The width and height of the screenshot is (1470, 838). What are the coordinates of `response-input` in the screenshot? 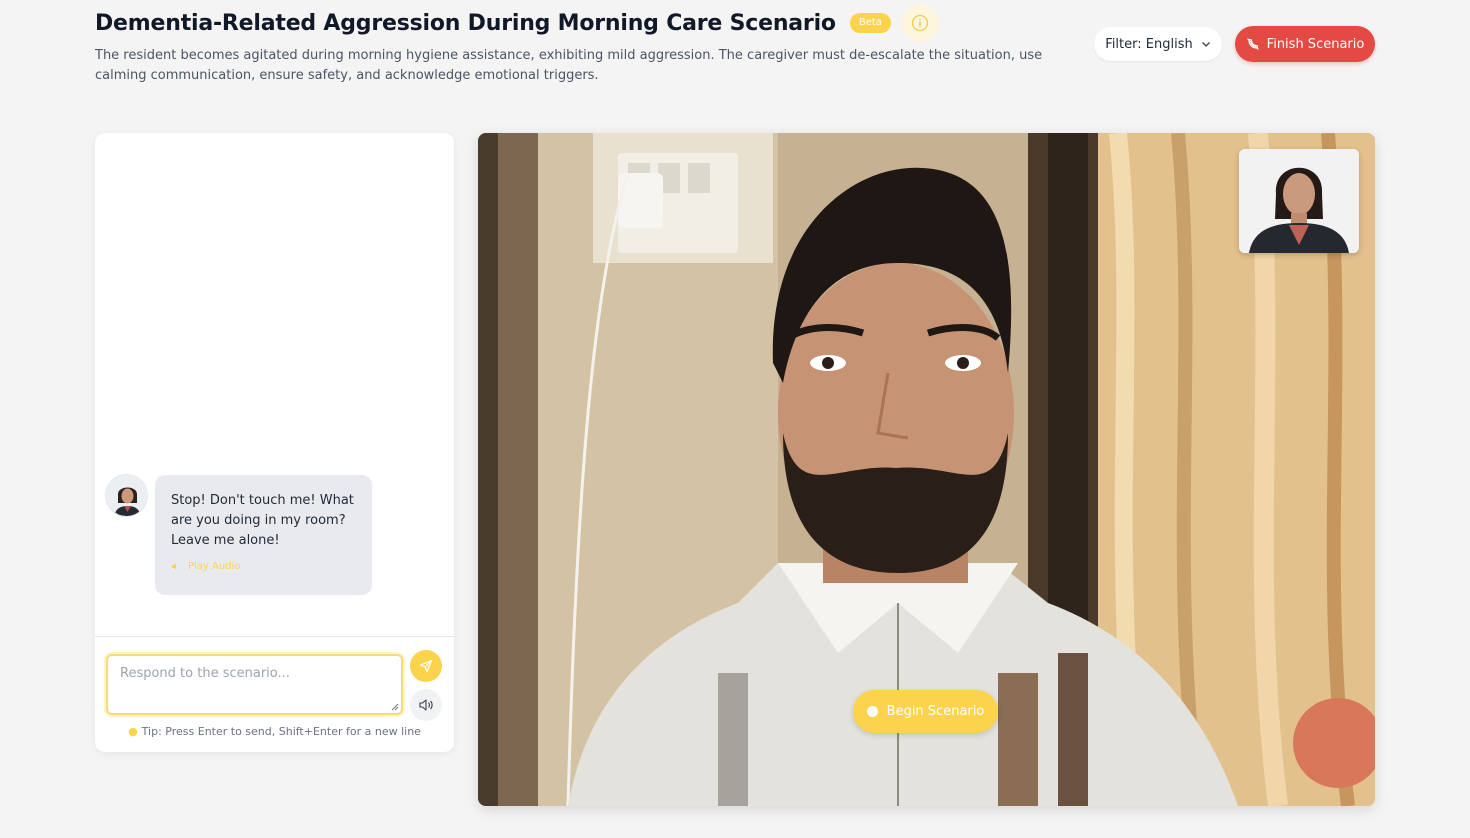 It's located at (254, 684).